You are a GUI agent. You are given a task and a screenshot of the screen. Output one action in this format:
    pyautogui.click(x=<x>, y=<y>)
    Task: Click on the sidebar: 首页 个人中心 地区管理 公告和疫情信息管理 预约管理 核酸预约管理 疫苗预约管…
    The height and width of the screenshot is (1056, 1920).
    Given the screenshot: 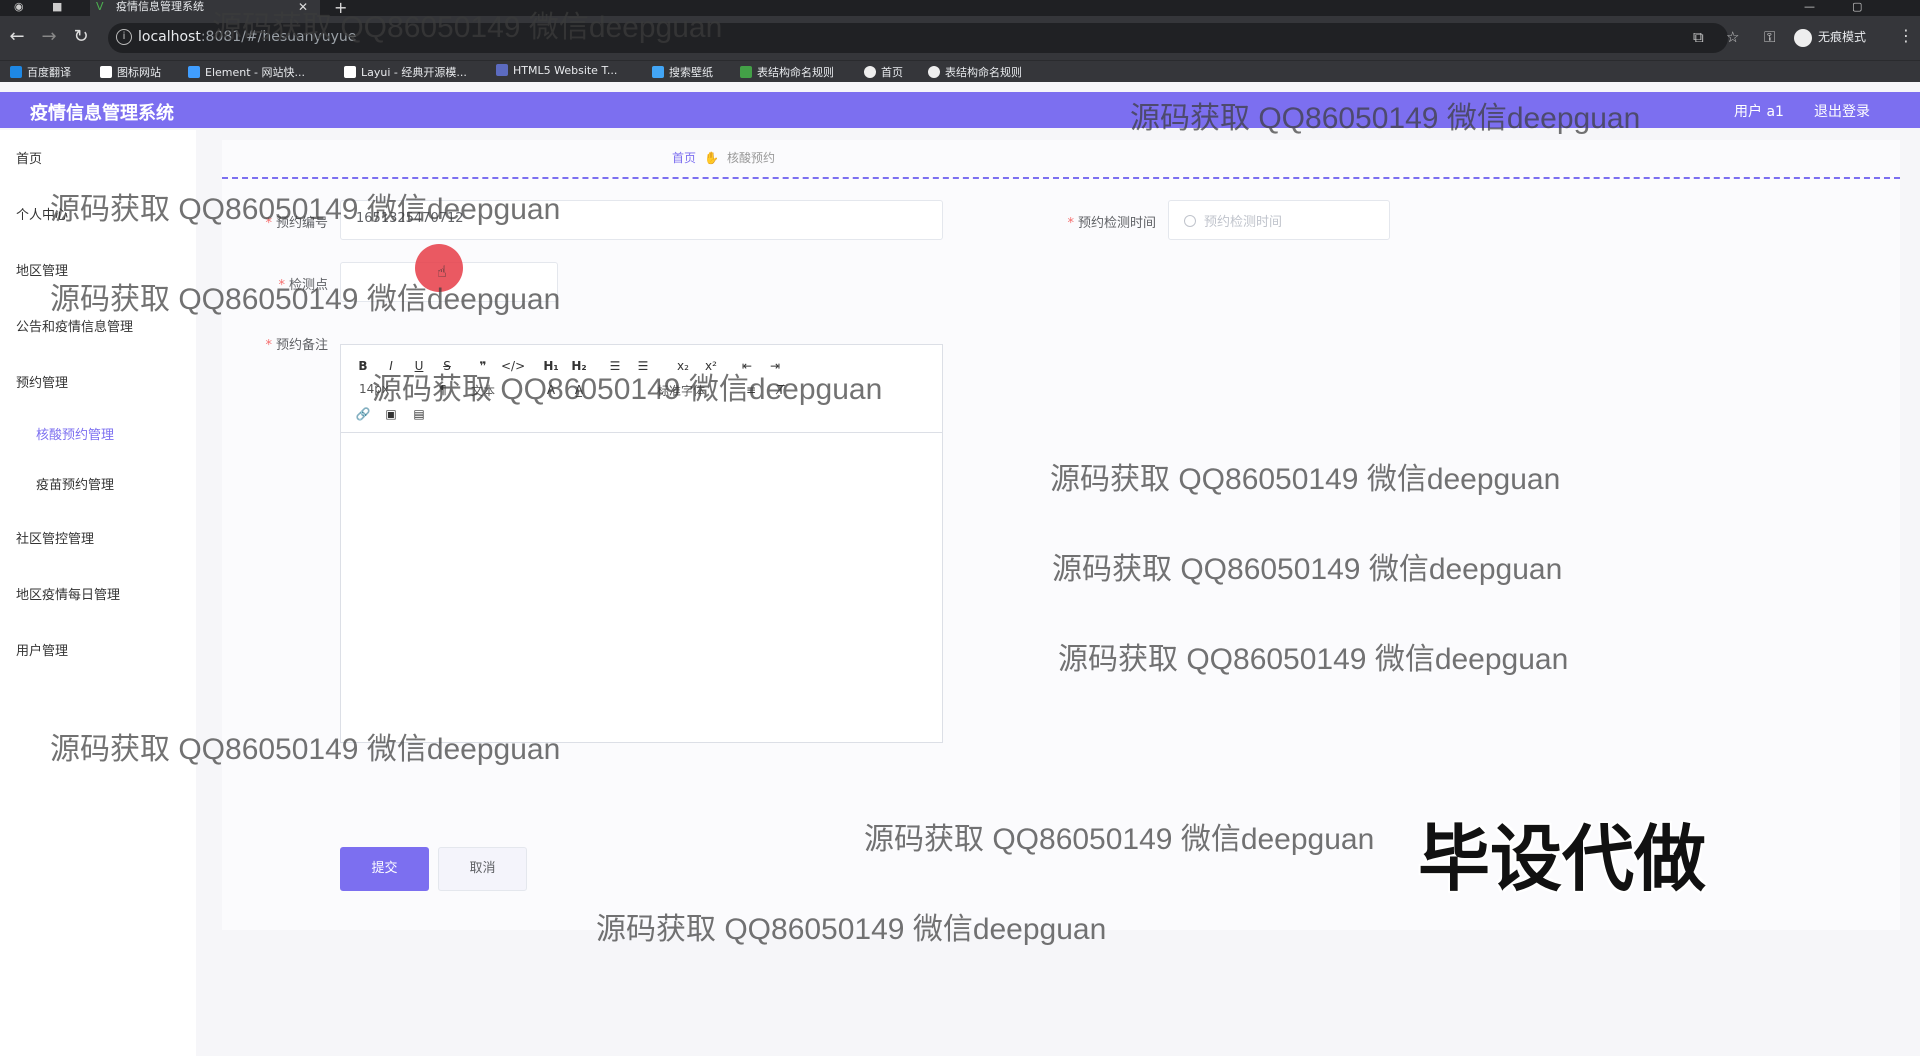 What is the action you would take?
    pyautogui.click(x=98, y=593)
    